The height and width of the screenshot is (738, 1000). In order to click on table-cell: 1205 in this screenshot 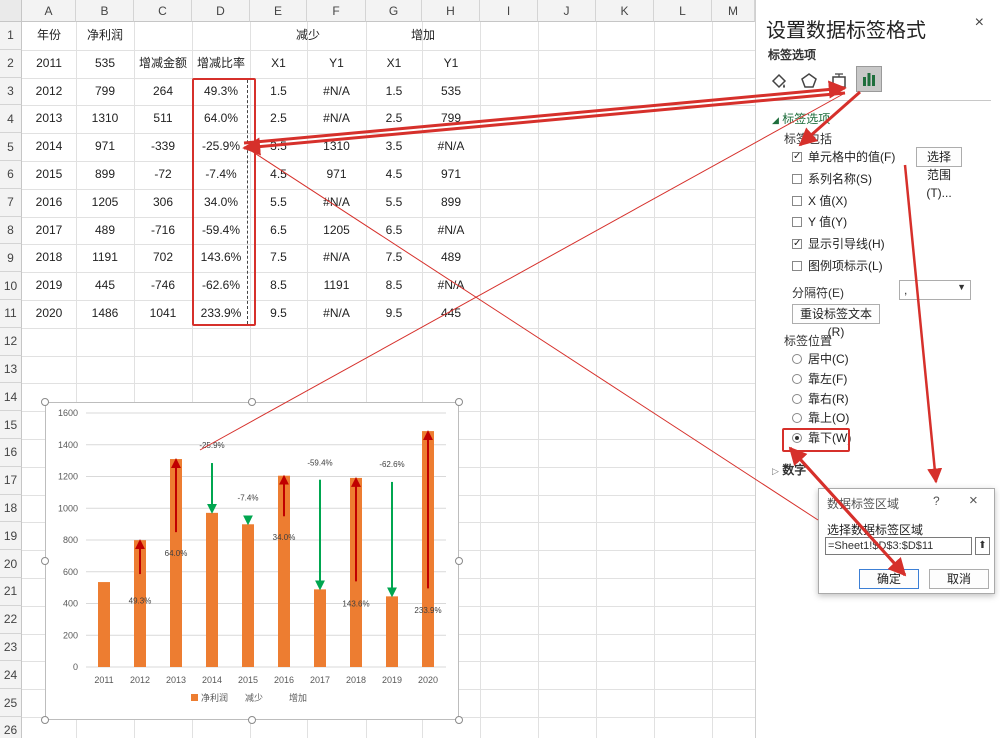, I will do `click(105, 202)`.